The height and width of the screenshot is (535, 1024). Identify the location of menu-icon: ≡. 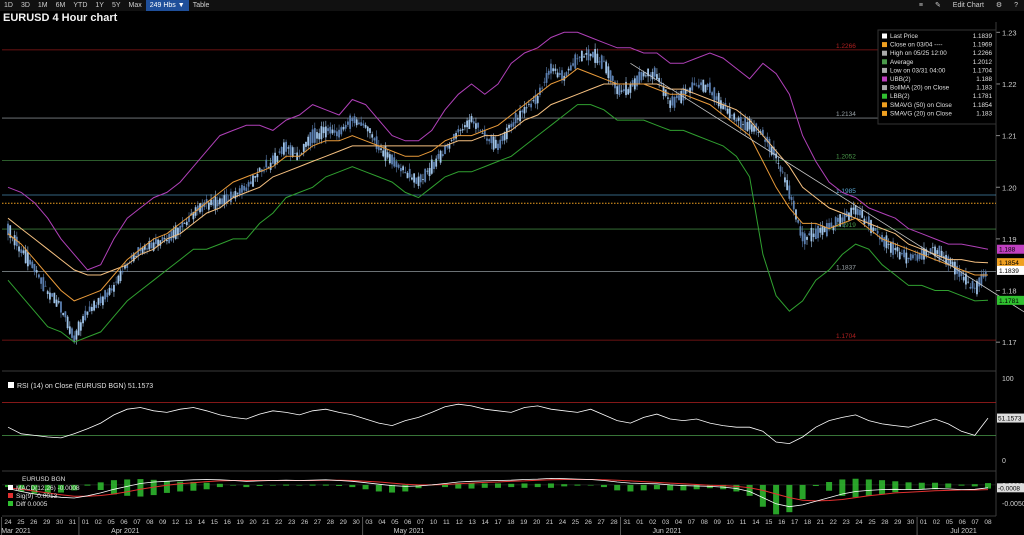
(921, 5).